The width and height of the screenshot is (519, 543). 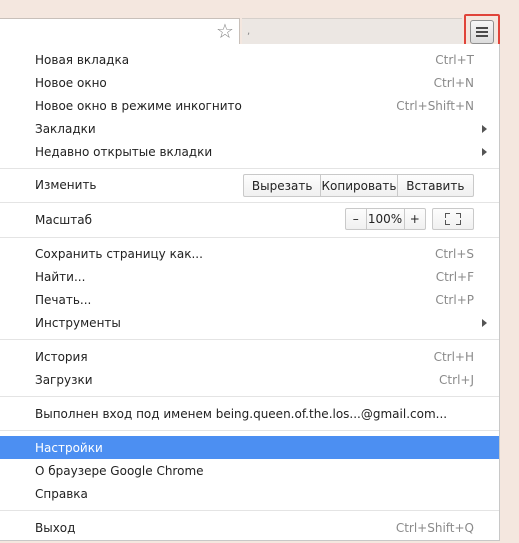 I want to click on menu-item-shortcut: Ctrl+T, so click(x=454, y=59).